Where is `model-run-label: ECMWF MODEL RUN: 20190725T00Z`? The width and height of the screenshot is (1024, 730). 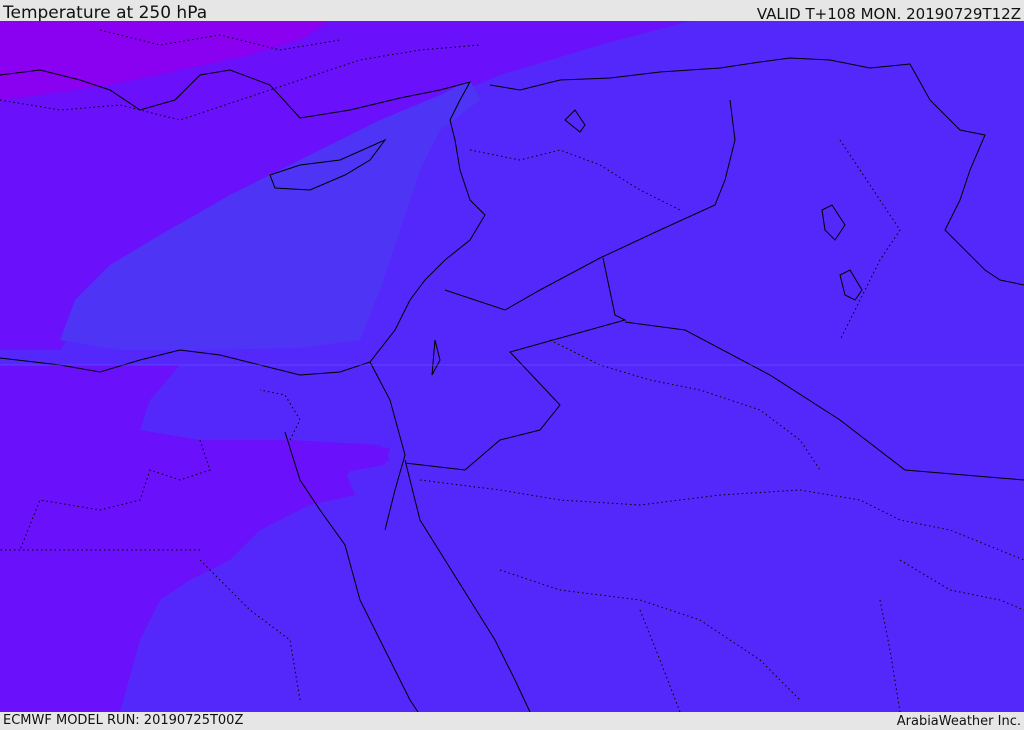 model-run-label: ECMWF MODEL RUN: 20190725T00Z is located at coordinates (123, 720).